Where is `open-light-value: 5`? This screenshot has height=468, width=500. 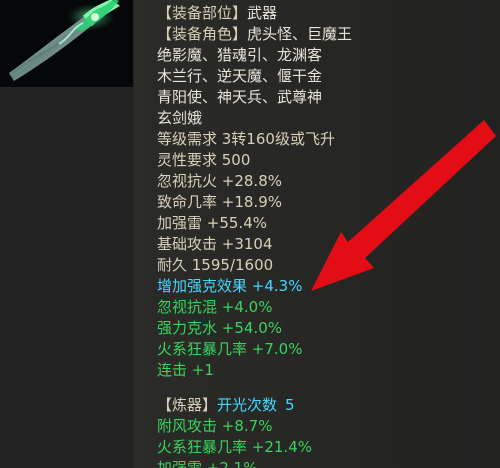
open-light-value: 5 is located at coordinates (290, 405).